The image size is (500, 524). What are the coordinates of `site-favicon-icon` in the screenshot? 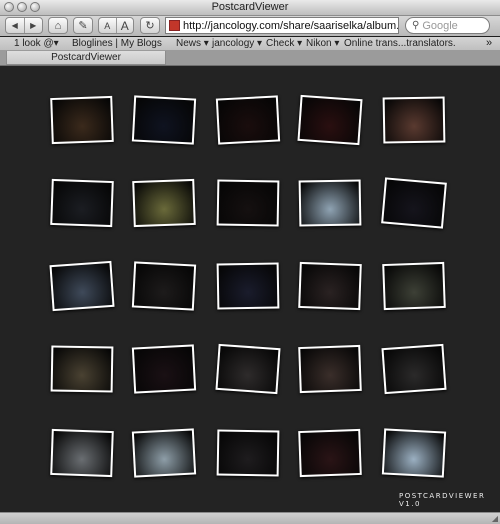 It's located at (174, 25).